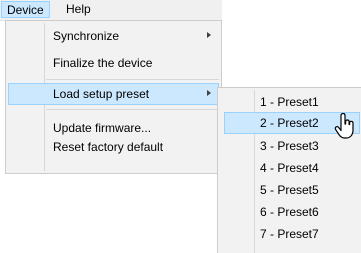  What do you see at coordinates (289, 123) in the screenshot?
I see `submenu-item-label: 2 - Preset2` at bounding box center [289, 123].